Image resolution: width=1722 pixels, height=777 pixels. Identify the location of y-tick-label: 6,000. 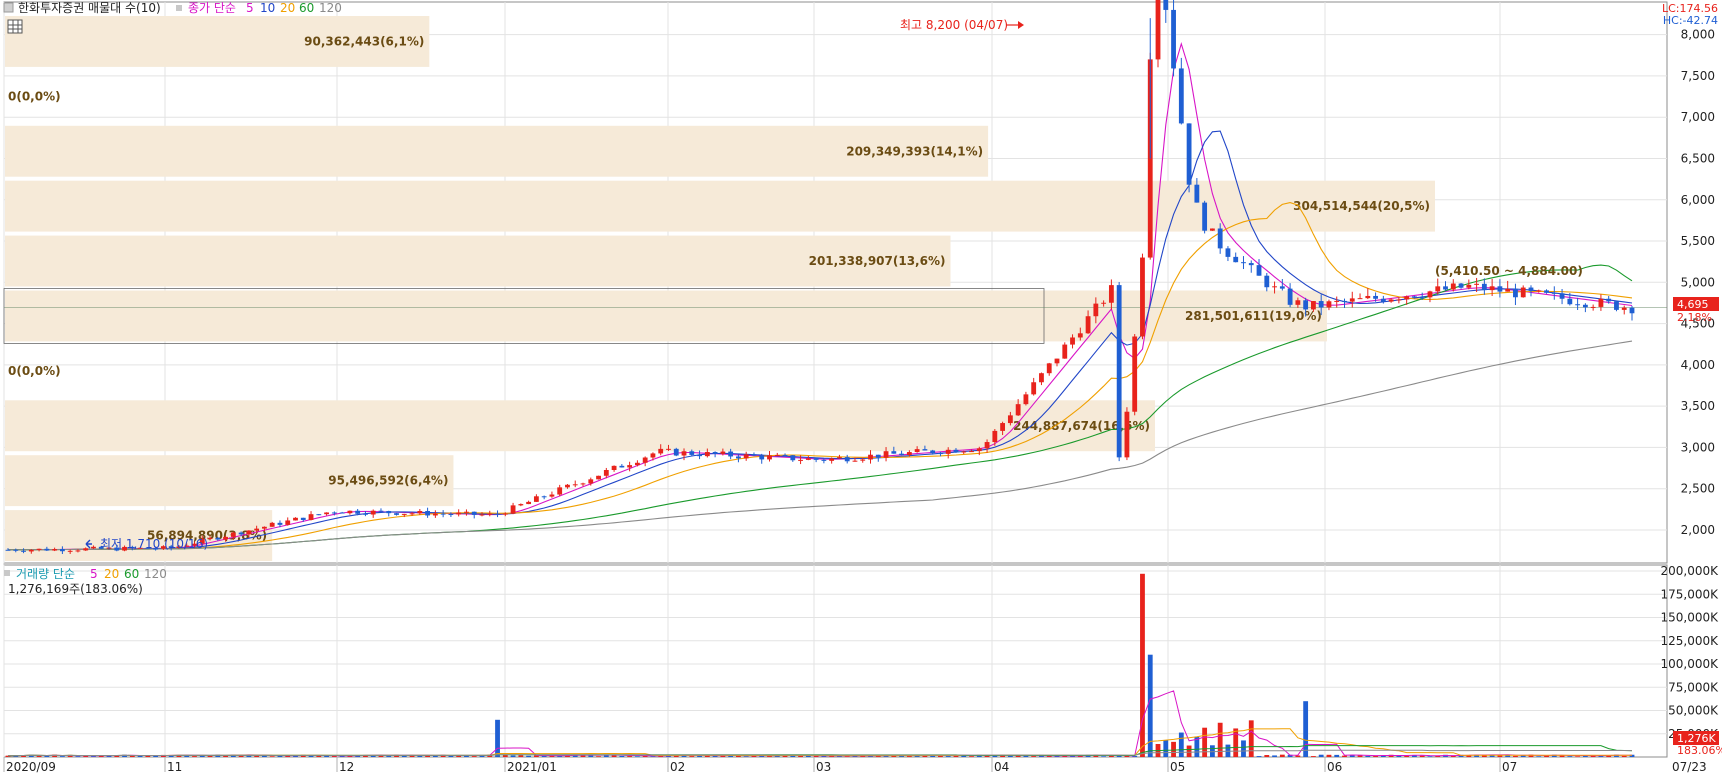
(1698, 200).